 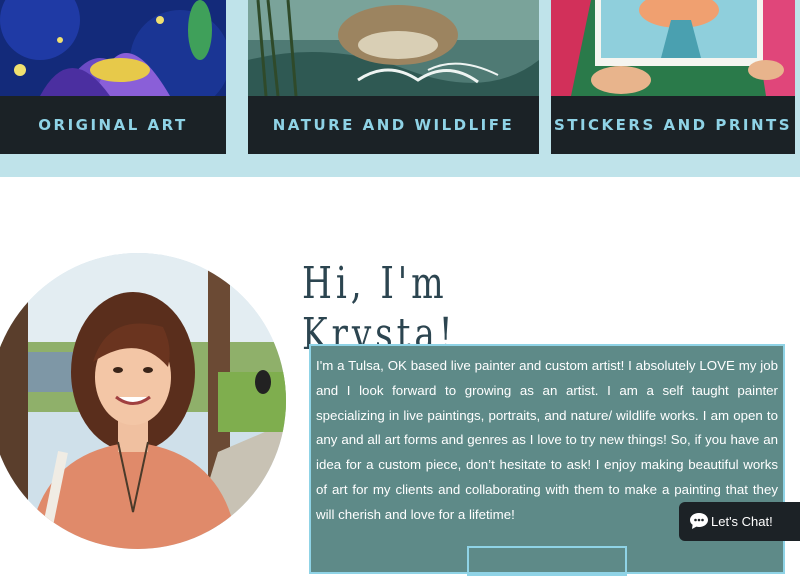 I want to click on category-card-stickers-and-prints: STICKERS AND PRINTS, so click(x=673, y=77).